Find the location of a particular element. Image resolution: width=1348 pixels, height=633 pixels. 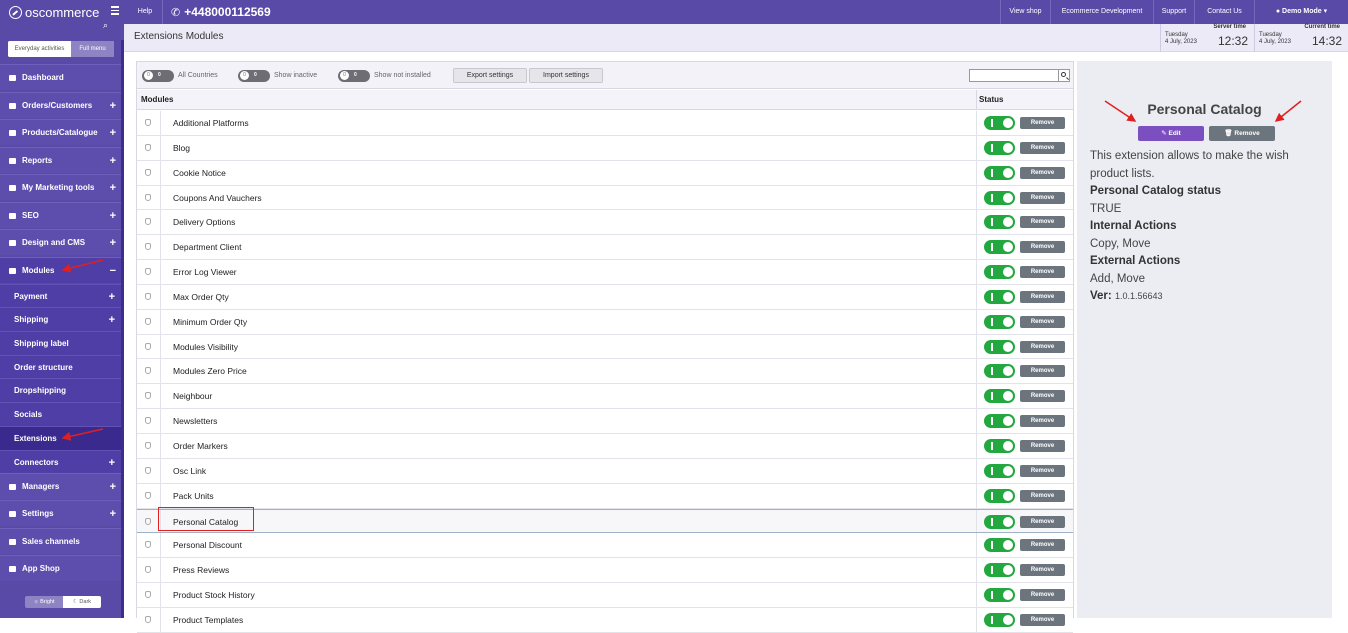

theme-bright-button: ☼ Bright is located at coordinates (44, 602).